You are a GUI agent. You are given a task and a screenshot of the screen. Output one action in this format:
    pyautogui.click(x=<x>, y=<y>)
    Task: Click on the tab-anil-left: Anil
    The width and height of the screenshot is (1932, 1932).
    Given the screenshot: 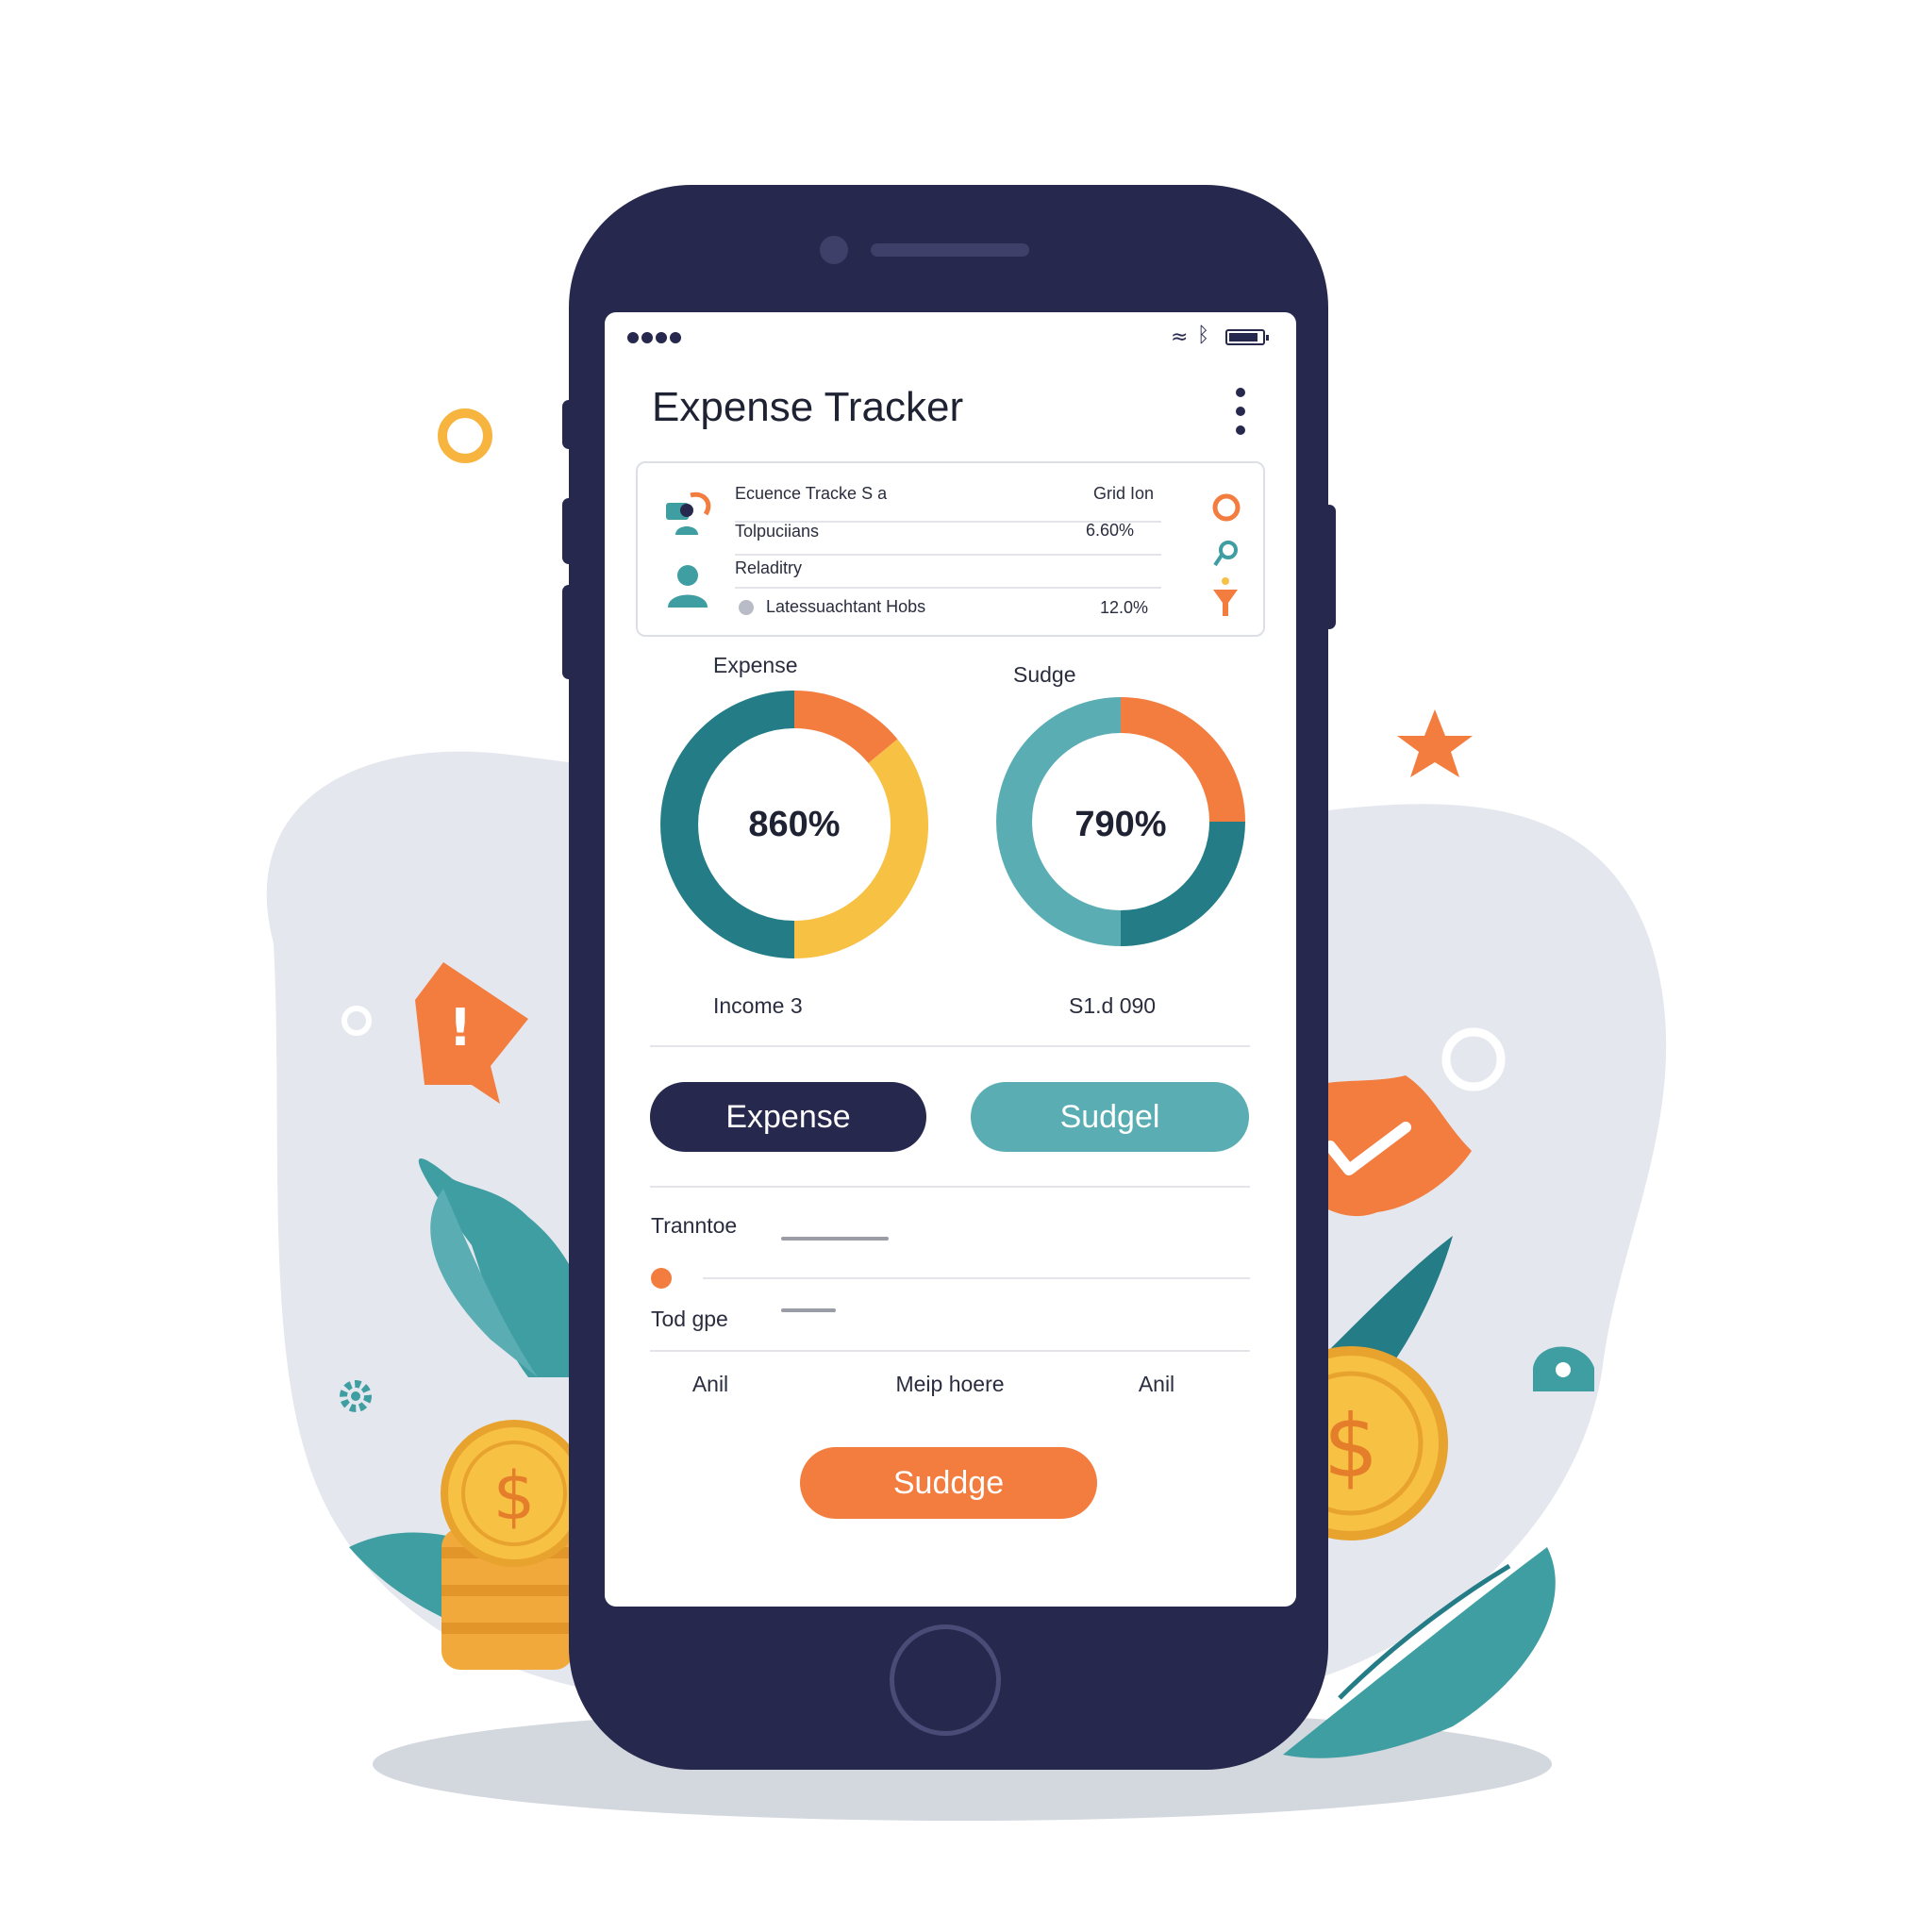 What is the action you would take?
    pyautogui.click(x=714, y=1385)
    